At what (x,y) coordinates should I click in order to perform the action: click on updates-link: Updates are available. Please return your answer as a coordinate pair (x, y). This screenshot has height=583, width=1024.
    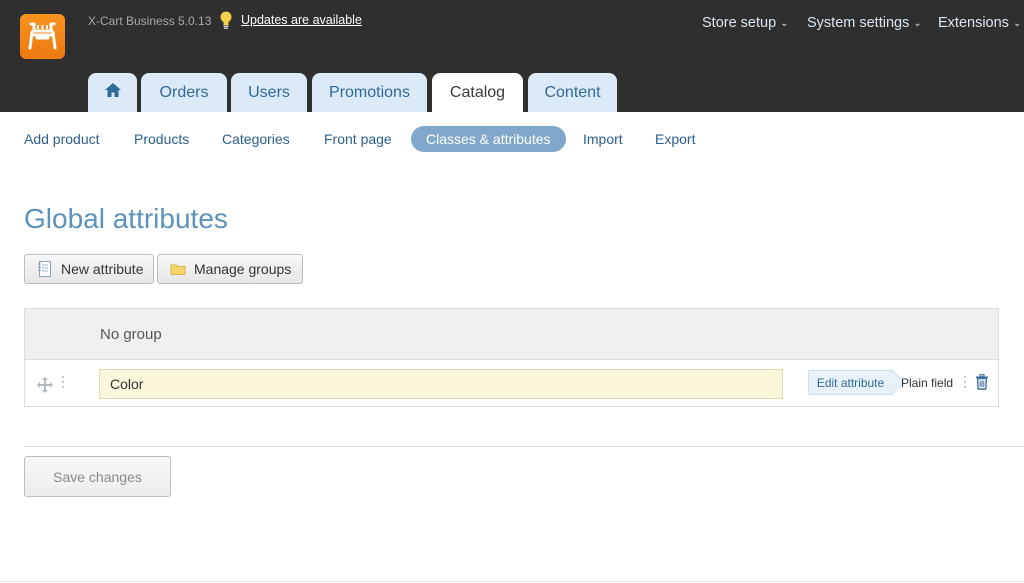
    Looking at the image, I should click on (301, 20).